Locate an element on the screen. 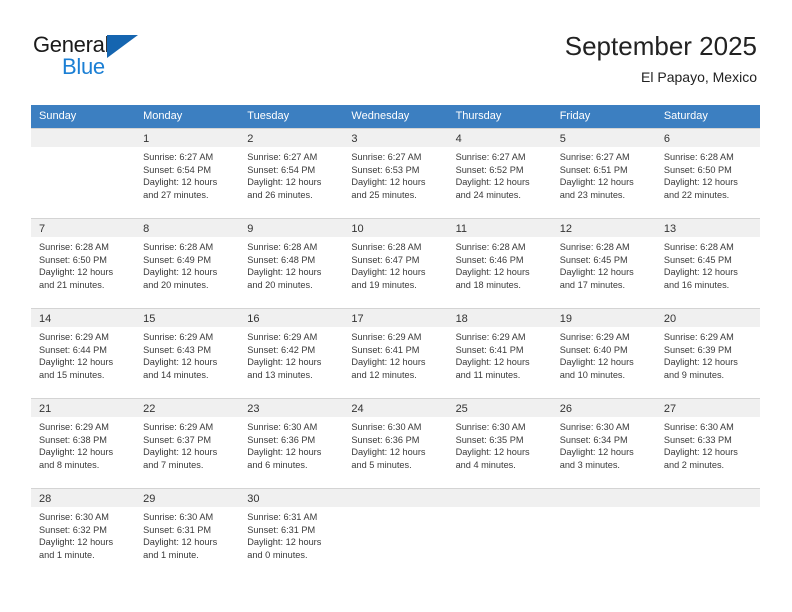  daylight-text-line2: and 0 minutes. is located at coordinates (277, 554).